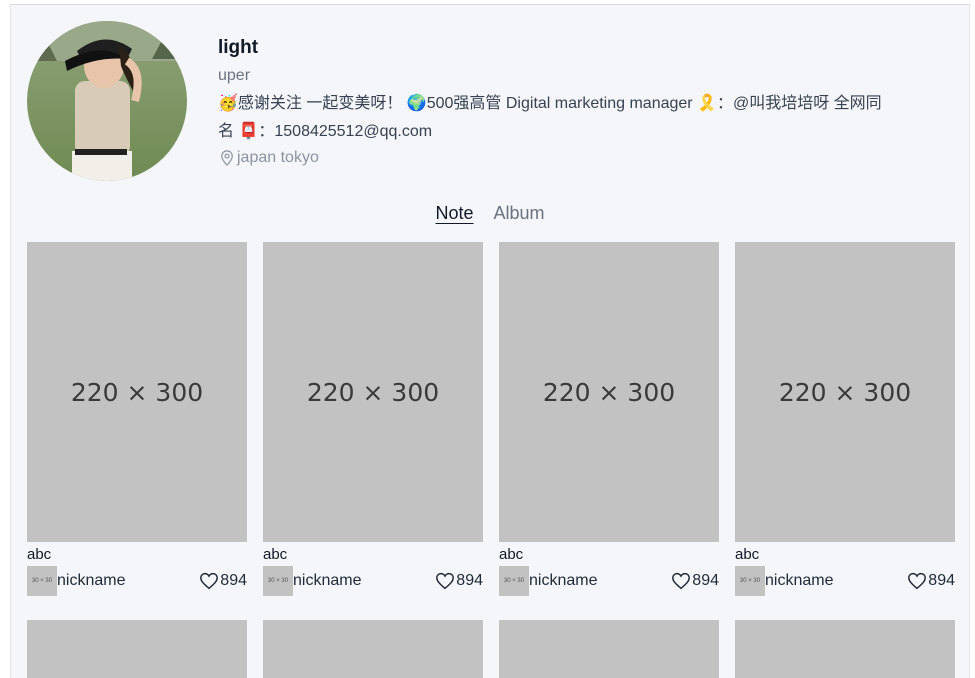  Describe the element at coordinates (325, 131) in the screenshot. I see `bio-line: 名 📮：1508425512@qq.com` at that location.